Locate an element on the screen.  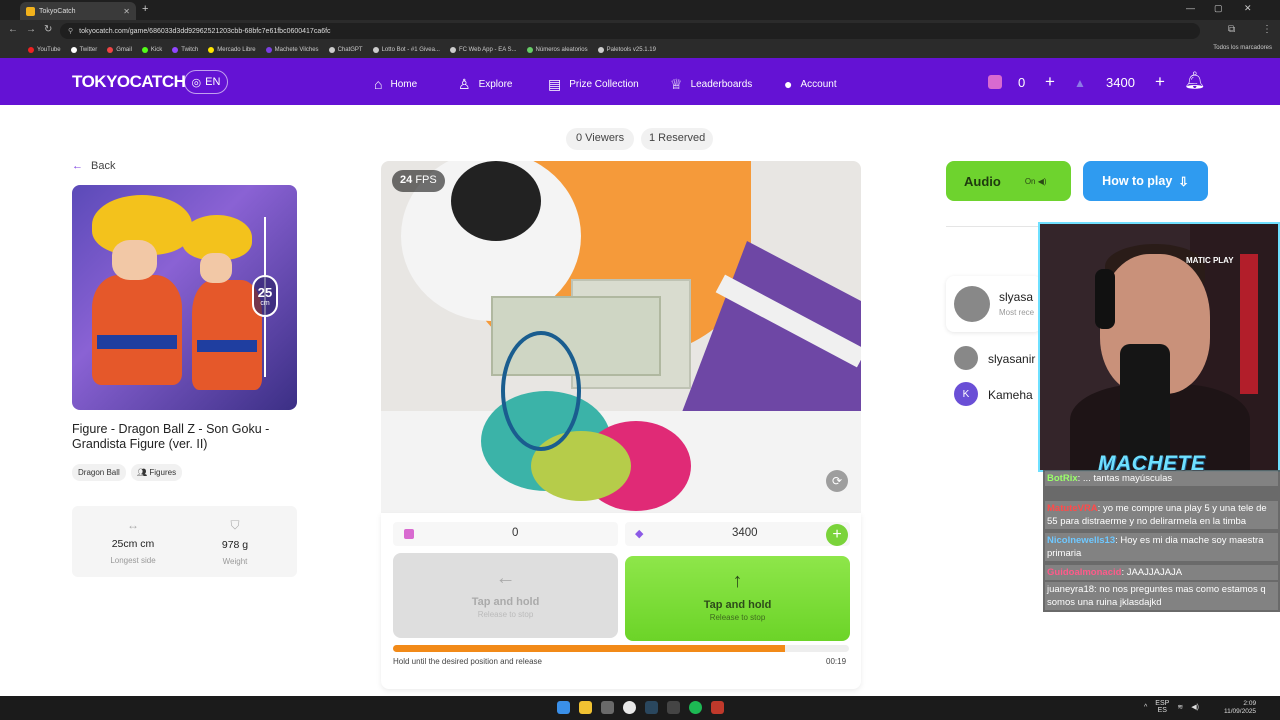
menu-icon: ⋮ is located at coordinates (1267, 29).